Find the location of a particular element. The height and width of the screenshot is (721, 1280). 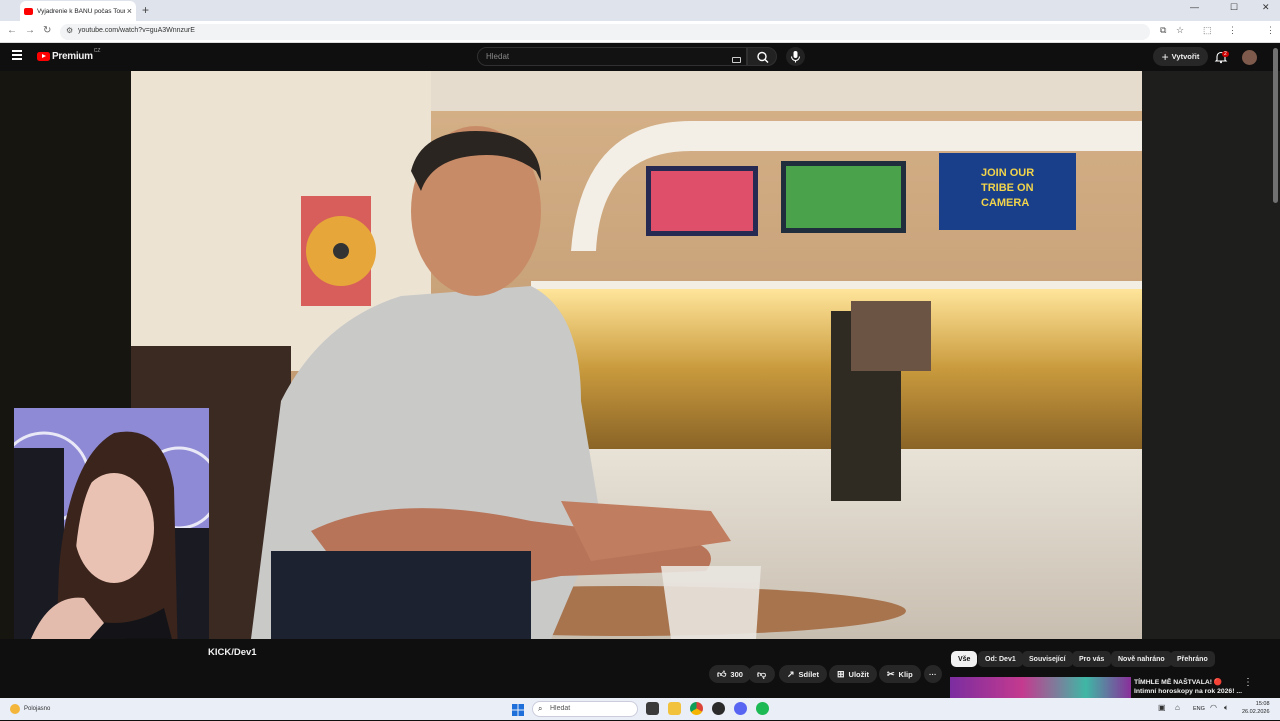

like-button: 👍︎ 300 is located at coordinates (730, 674).